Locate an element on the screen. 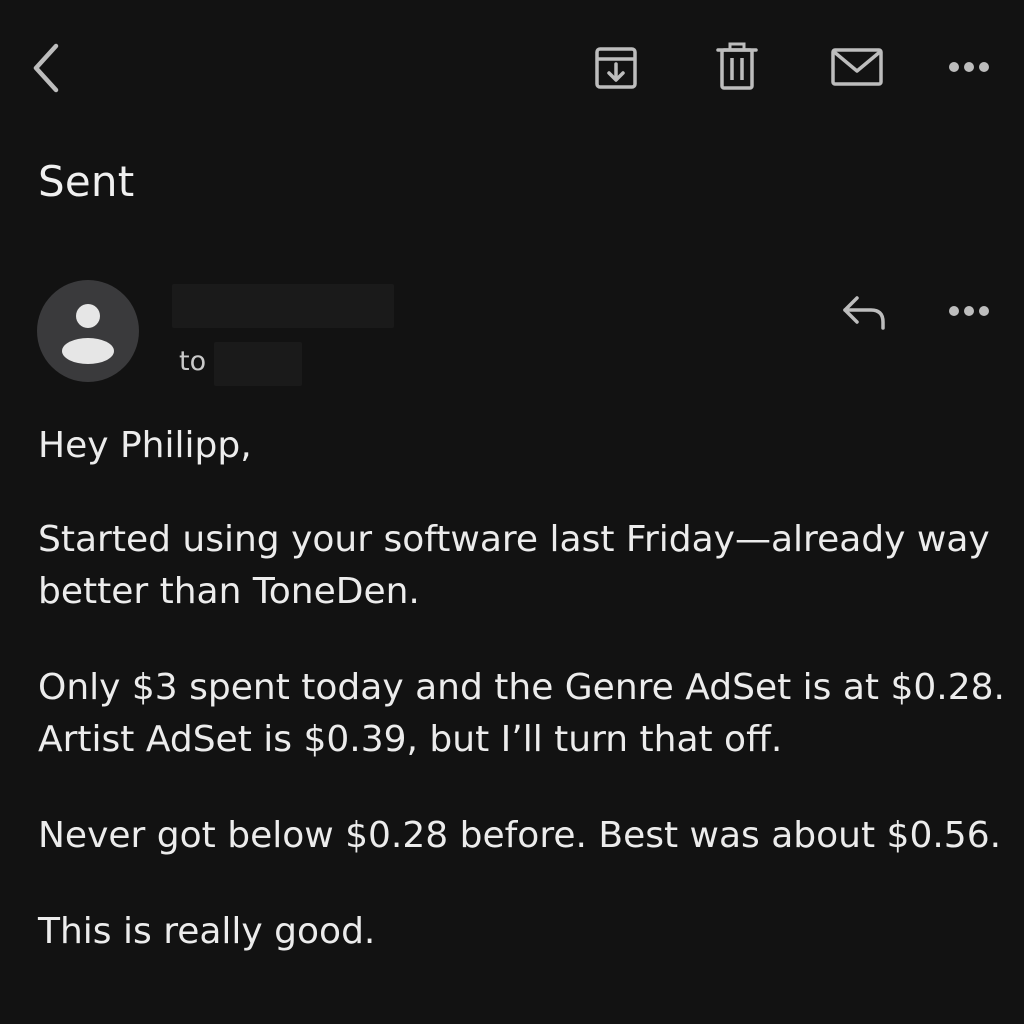 This screenshot has width=1024, height=1024. to-label: to is located at coordinates (193, 361).